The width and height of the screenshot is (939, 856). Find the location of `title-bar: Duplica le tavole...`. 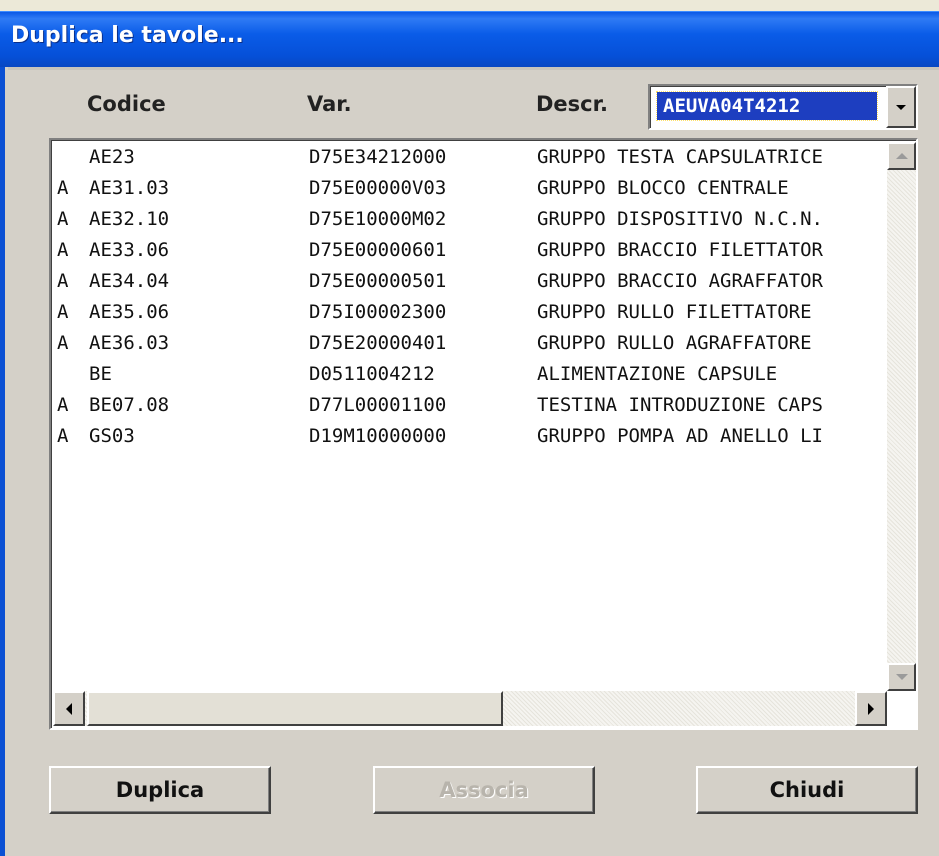

title-bar: Duplica le tavole... is located at coordinates (469, 39).